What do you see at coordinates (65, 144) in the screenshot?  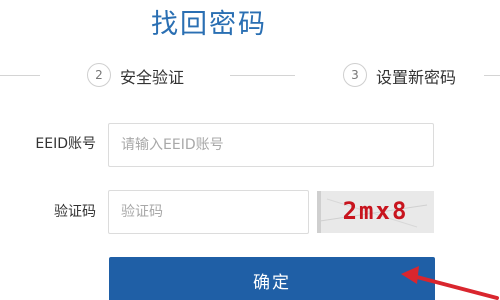 I see `account-label: EEID账号` at bounding box center [65, 144].